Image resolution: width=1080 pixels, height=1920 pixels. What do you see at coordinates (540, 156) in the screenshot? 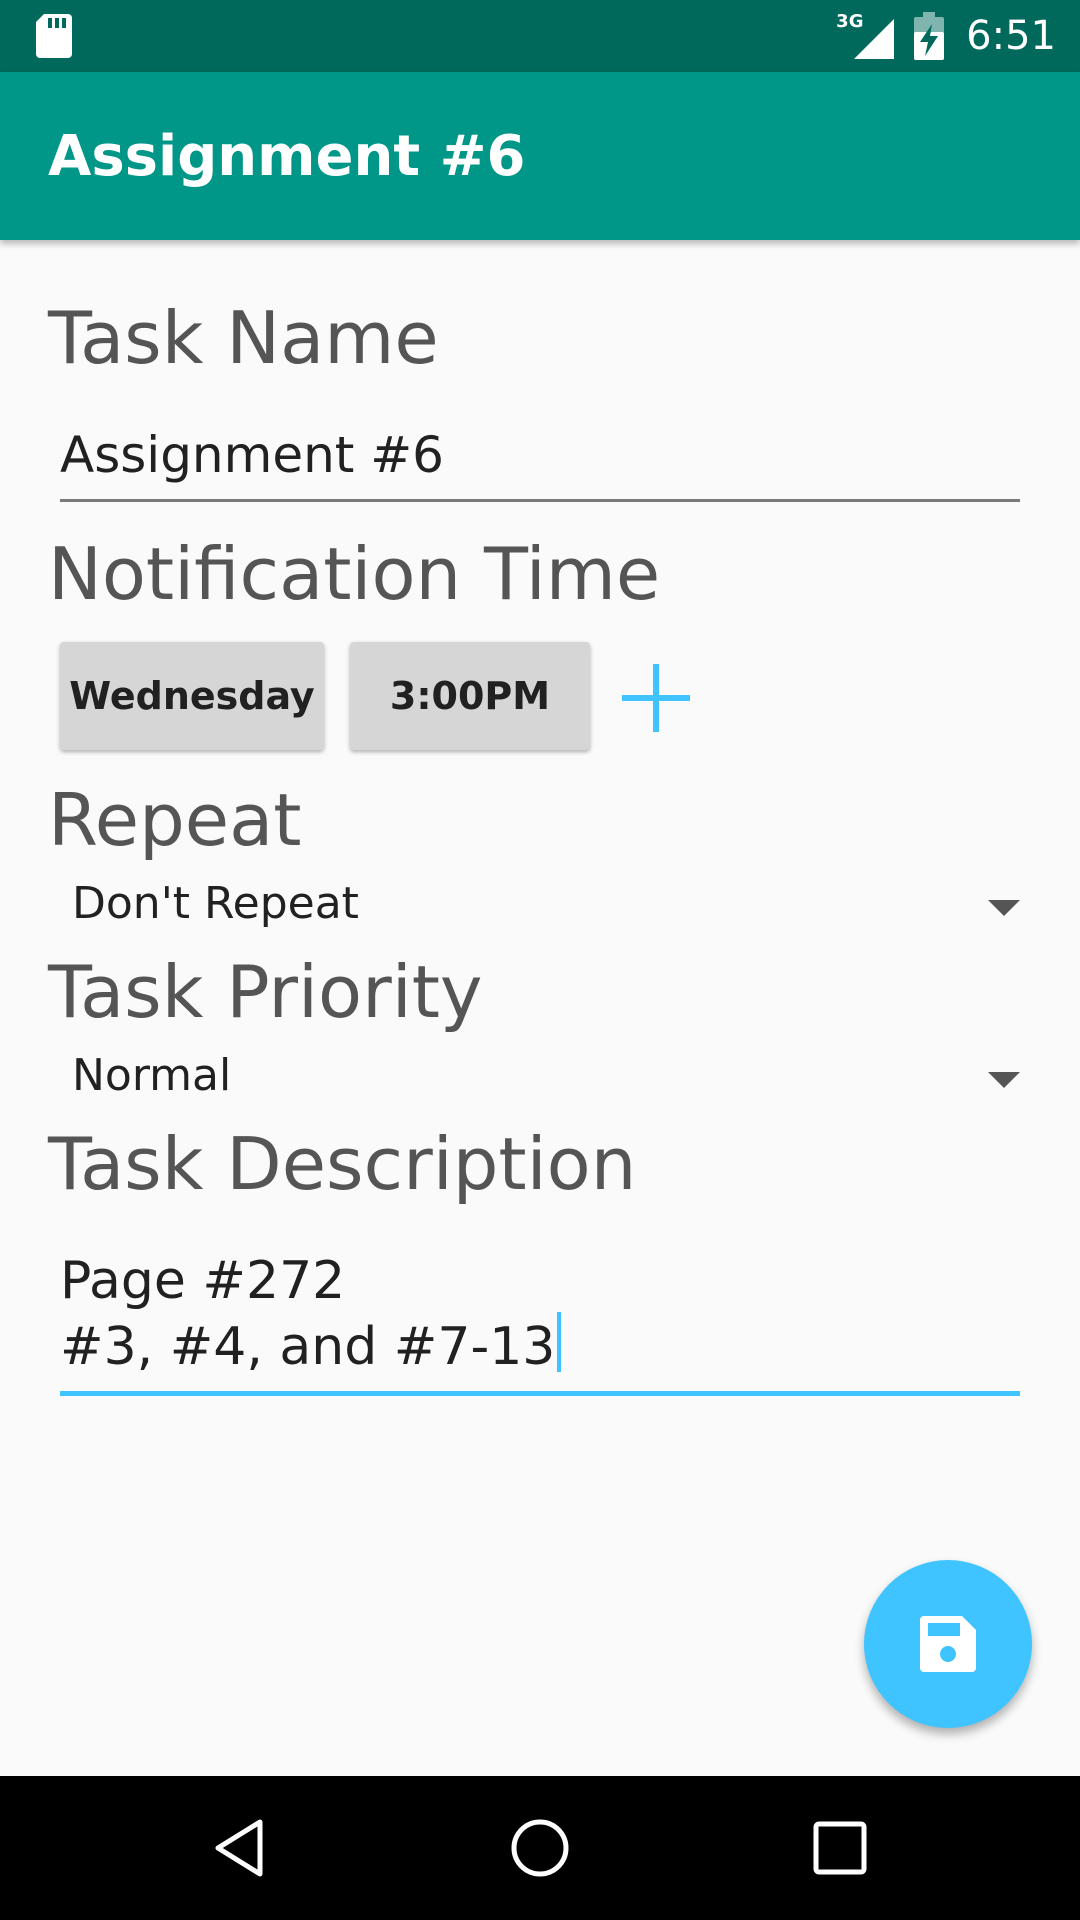
I see `app-bar: Assignment #6` at bounding box center [540, 156].